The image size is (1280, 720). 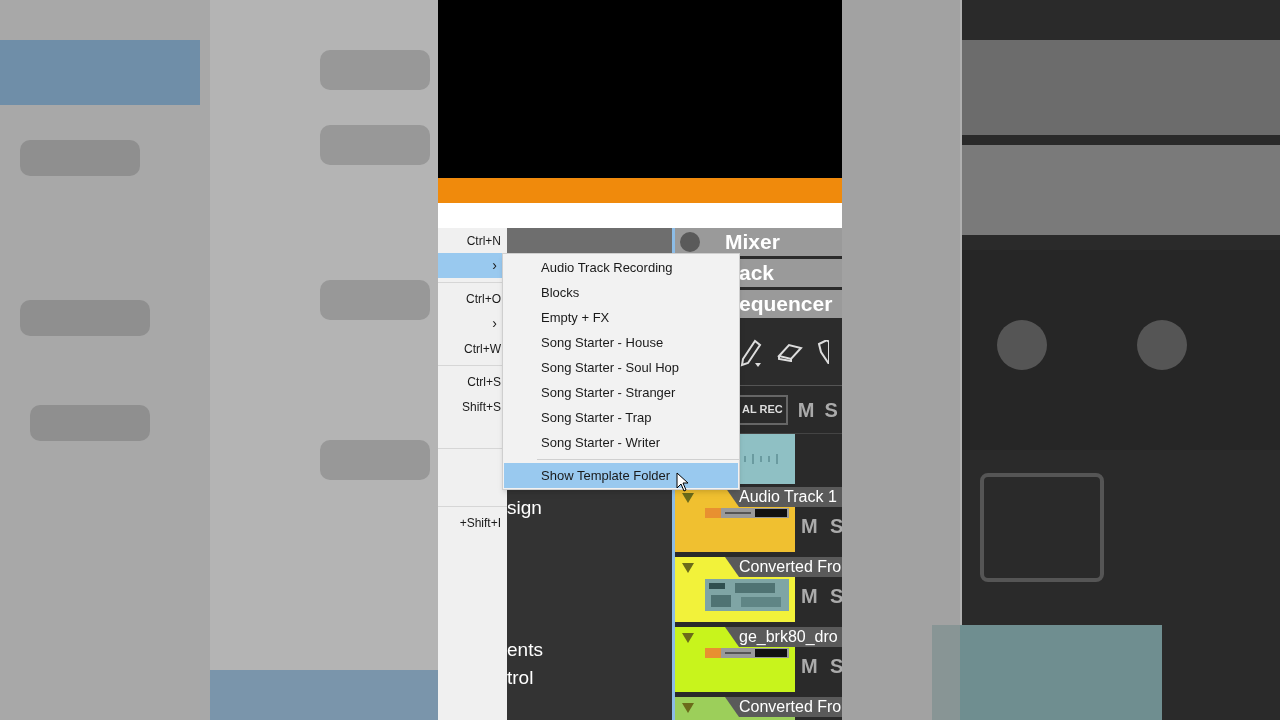 I want to click on shortcut-label: Ctrl+S, so click(x=484, y=382).